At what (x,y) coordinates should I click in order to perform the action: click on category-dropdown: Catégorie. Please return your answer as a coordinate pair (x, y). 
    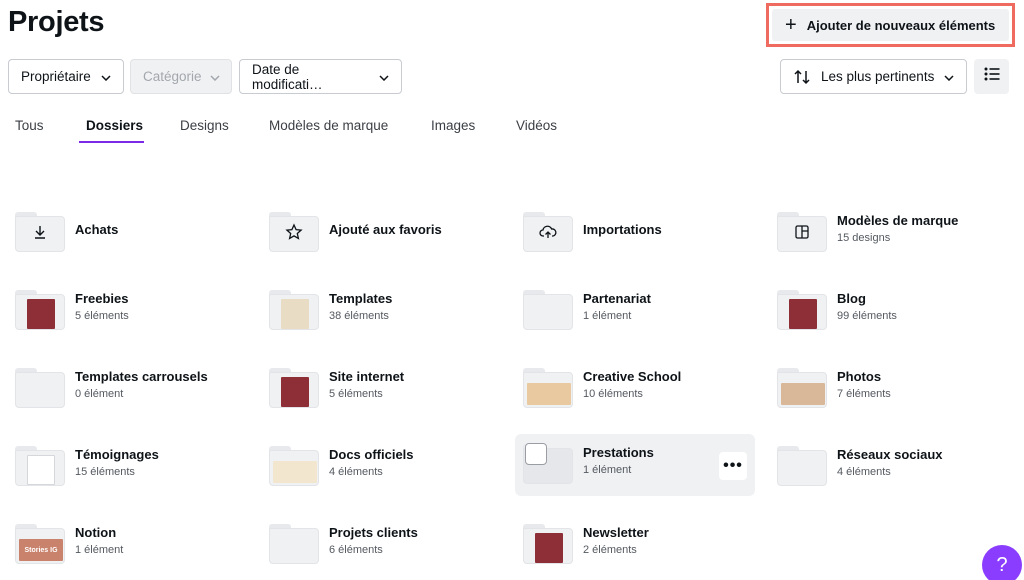
    Looking at the image, I should click on (181, 76).